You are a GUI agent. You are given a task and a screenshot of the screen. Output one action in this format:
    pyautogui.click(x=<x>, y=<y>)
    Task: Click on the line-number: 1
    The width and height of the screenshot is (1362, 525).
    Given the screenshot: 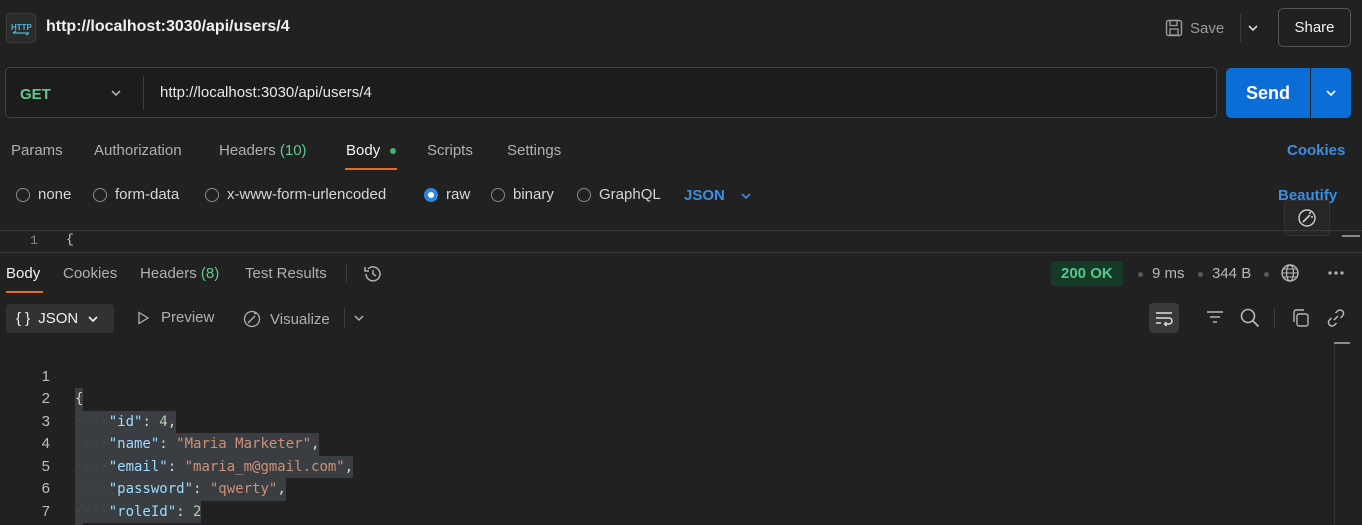 What is the action you would take?
    pyautogui.click(x=34, y=240)
    